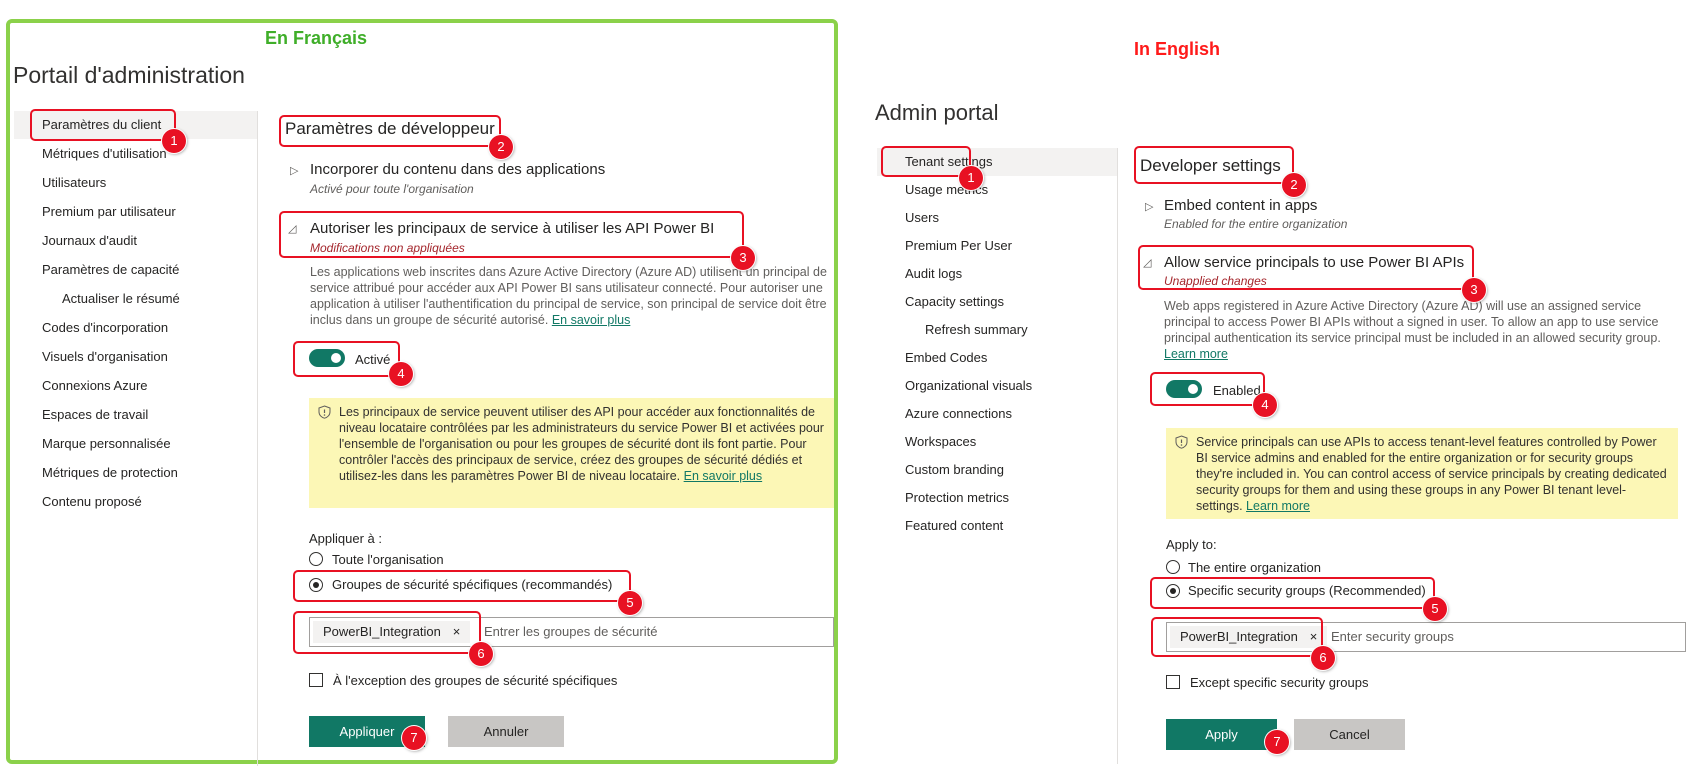 Image resolution: width=1695 pixels, height=774 pixels. Describe the element at coordinates (81, 415) in the screenshot. I see `sidebar-item-workspaces: Espaces de travail` at that location.